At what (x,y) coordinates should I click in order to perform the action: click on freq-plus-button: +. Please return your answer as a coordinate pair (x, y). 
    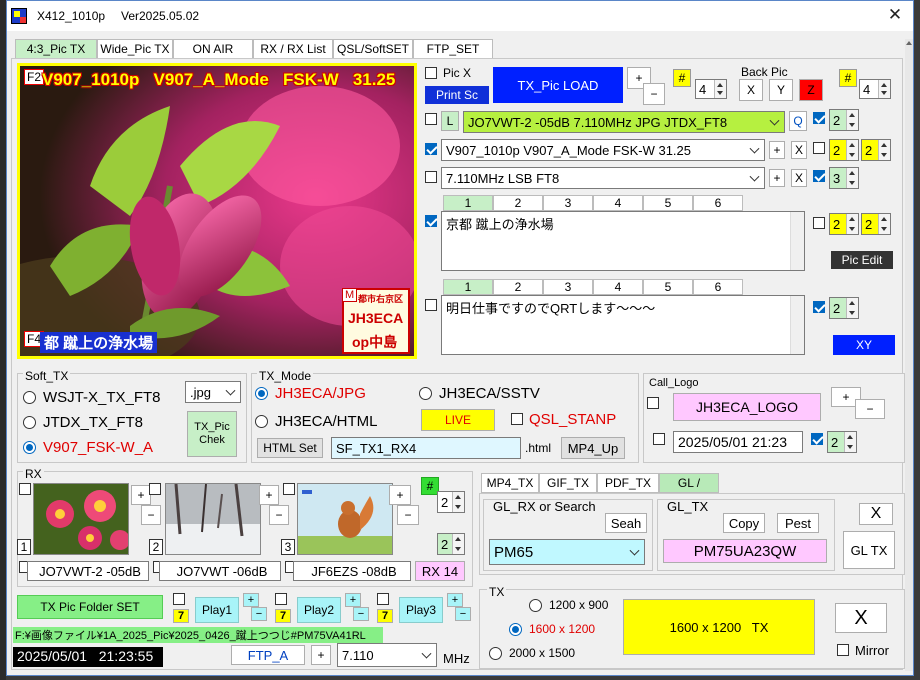
    Looking at the image, I should click on (321, 655).